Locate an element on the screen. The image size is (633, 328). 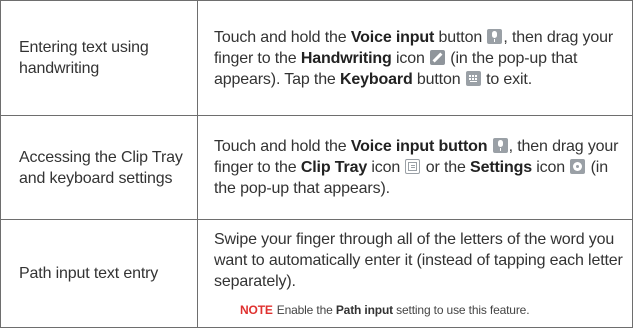
note-keyword: NOTE is located at coordinates (256, 310).